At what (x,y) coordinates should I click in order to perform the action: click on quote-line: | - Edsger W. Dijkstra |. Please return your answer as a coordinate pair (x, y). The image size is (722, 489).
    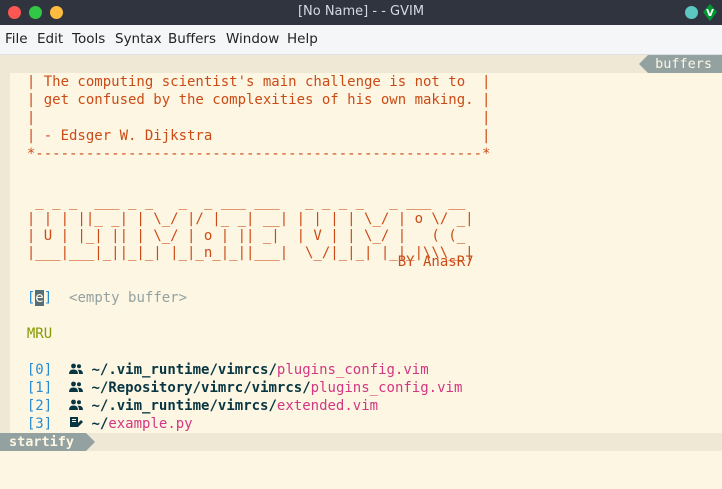
    Looking at the image, I should click on (250, 136).